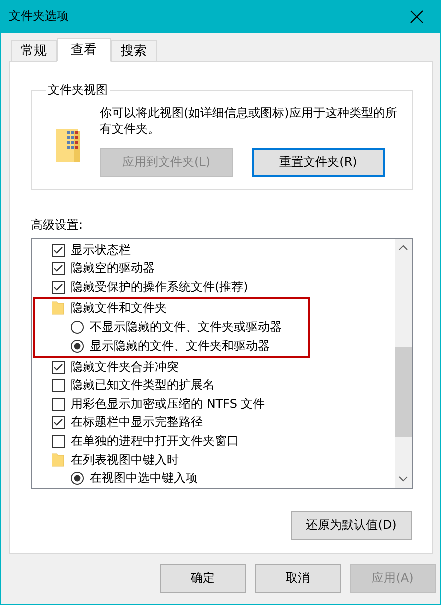 The height and width of the screenshot is (605, 441). I want to click on close-icon, so click(417, 17).